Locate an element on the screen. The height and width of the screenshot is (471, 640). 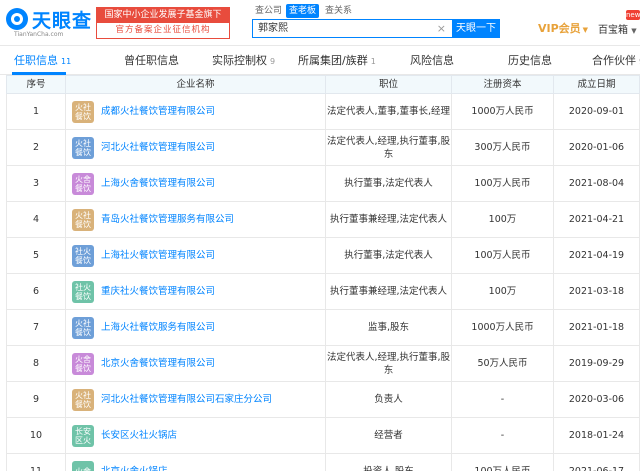
row-number: 7 is located at coordinates (36, 327).